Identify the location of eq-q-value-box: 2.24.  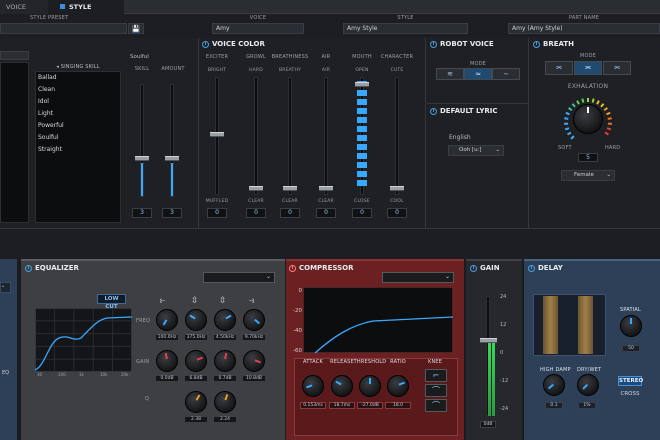
(225, 419).